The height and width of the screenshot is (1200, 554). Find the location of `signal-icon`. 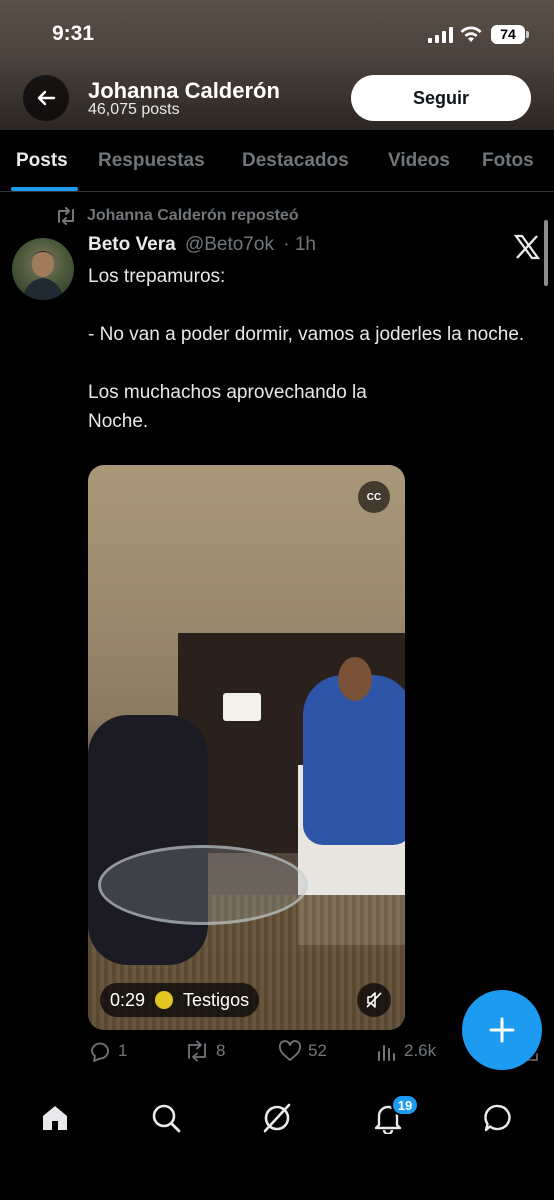

signal-icon is located at coordinates (441, 35).